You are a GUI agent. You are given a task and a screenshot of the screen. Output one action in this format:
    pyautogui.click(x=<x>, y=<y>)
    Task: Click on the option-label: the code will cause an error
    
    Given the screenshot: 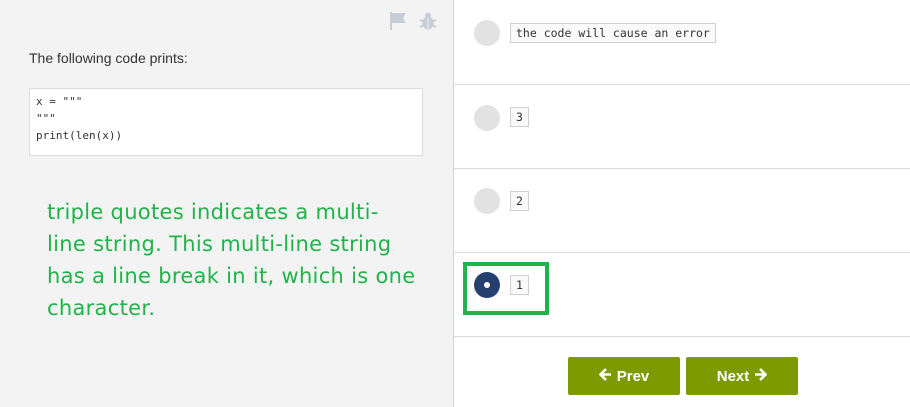 What is the action you would take?
    pyautogui.click(x=613, y=33)
    